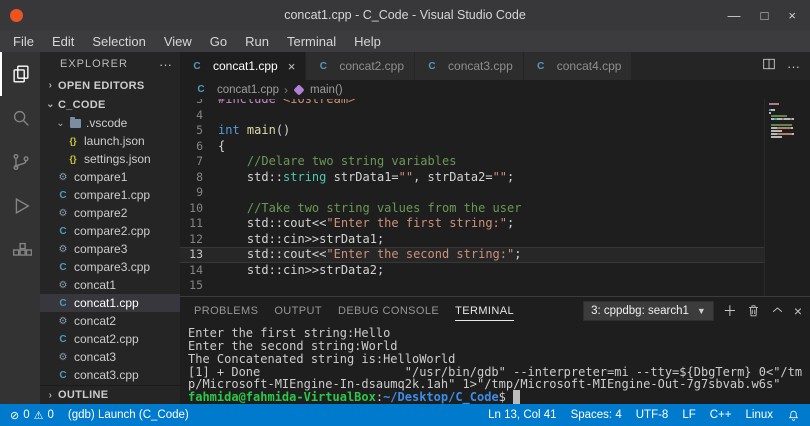 The width and height of the screenshot is (810, 426). What do you see at coordinates (110, 104) in the screenshot?
I see `folder-root-section: ⌄ C_CODE` at bounding box center [110, 104].